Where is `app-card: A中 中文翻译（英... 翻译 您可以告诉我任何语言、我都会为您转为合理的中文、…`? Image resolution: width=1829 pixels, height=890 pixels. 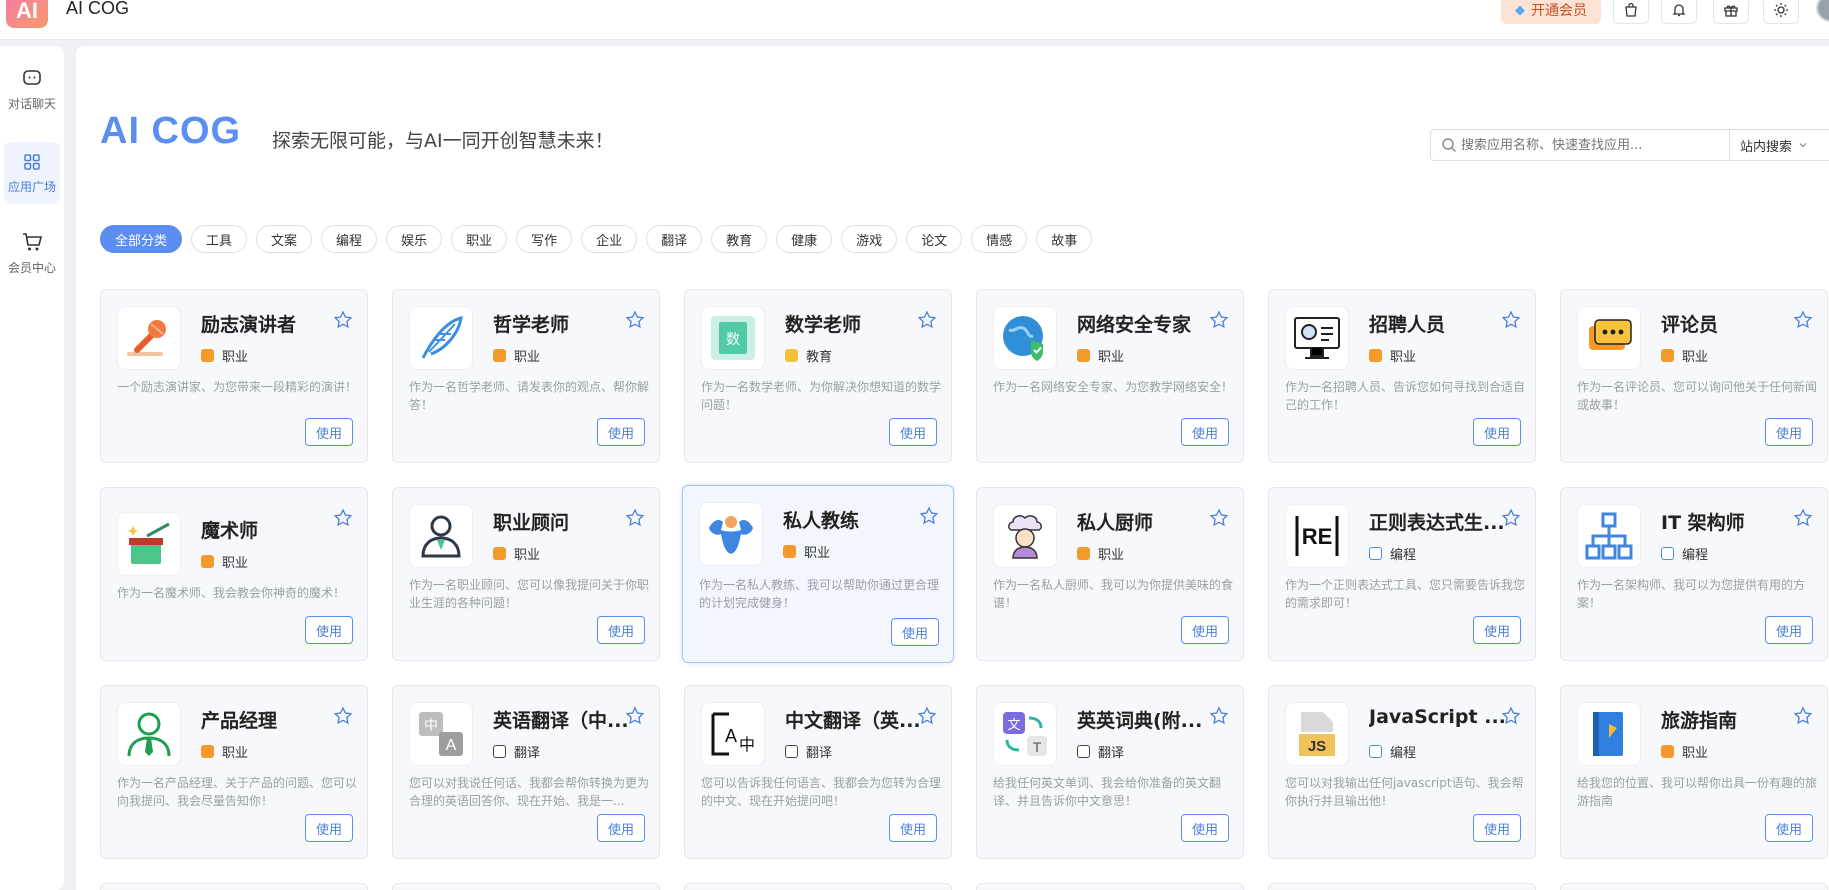 app-card: A中 中文翻译（英... 翻译 您可以告诉我任何语言、我都会为您转为合理的中文、… is located at coordinates (818, 772).